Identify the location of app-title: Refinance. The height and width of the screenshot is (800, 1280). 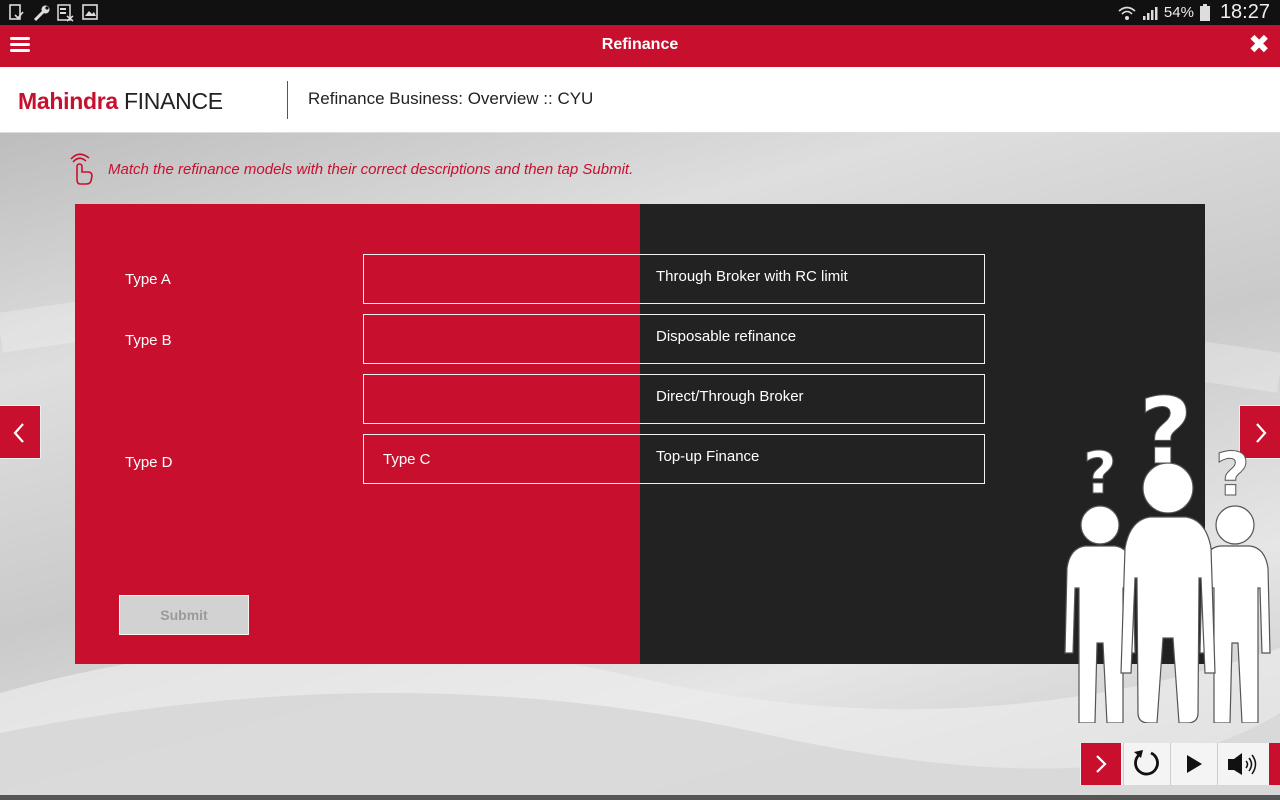
(640, 44).